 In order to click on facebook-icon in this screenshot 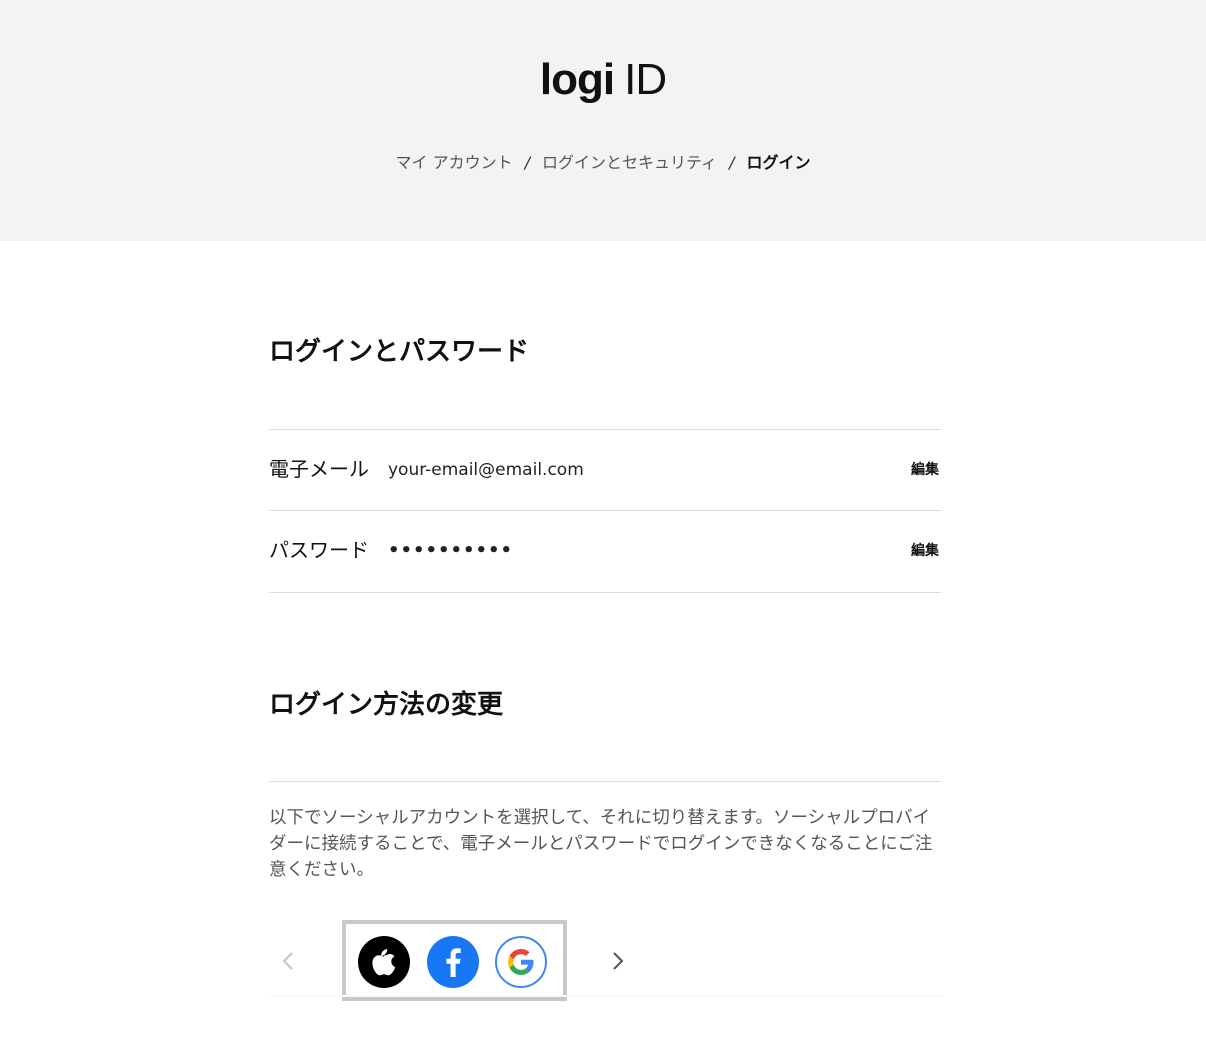, I will do `click(453, 962)`.